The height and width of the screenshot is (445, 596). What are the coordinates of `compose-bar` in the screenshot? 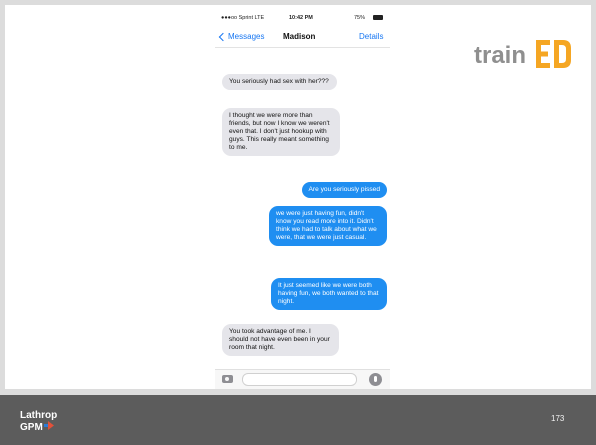 It's located at (302, 379).